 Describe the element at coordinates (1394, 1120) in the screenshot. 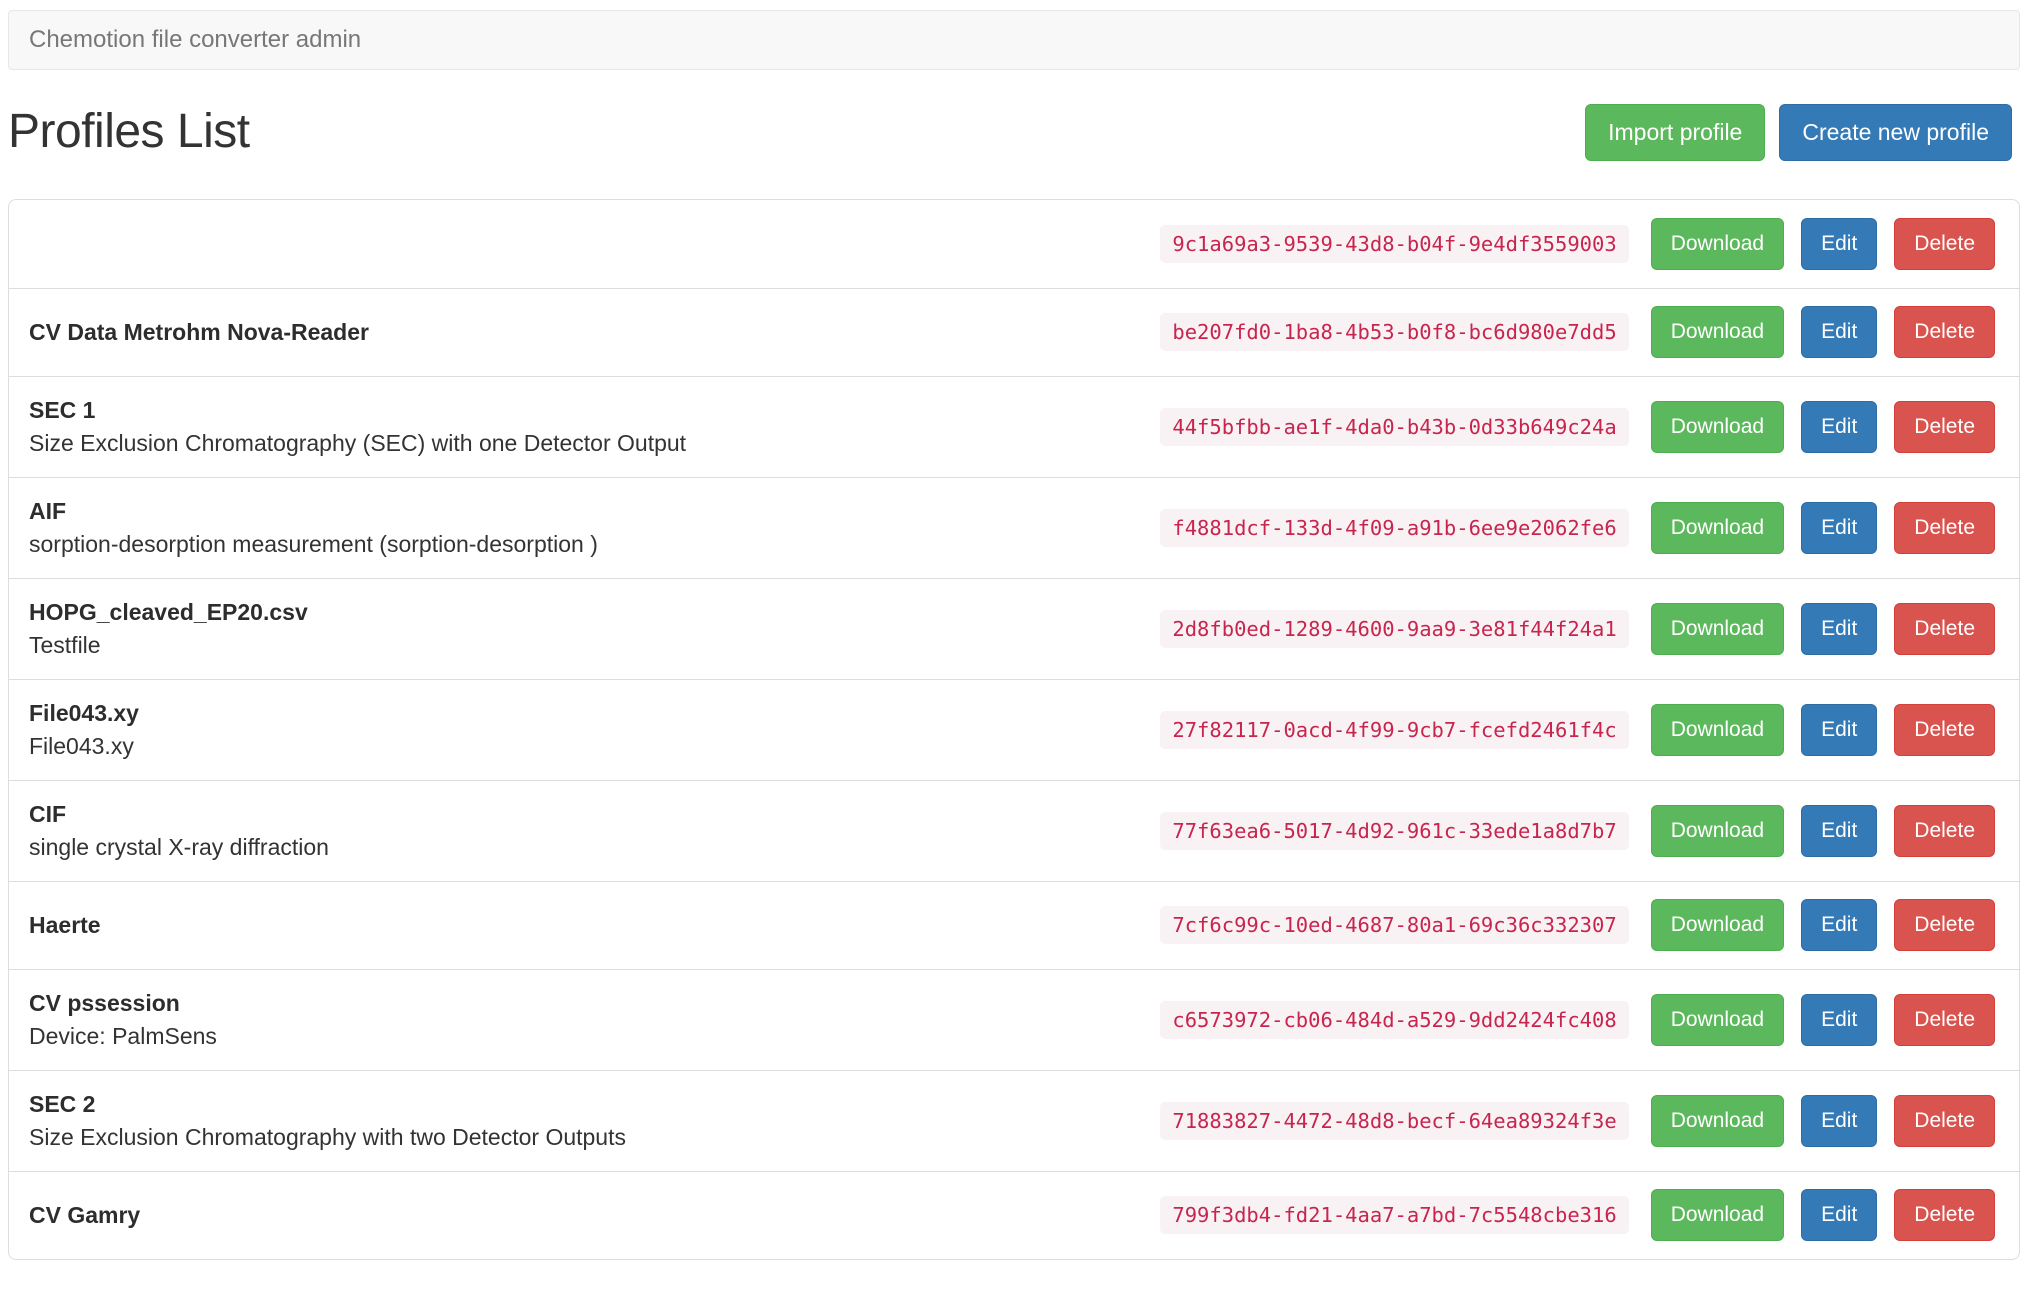

I see `profile-uuid-badge: 71883827-4472-48d8-becf-64ea89324f3e` at that location.